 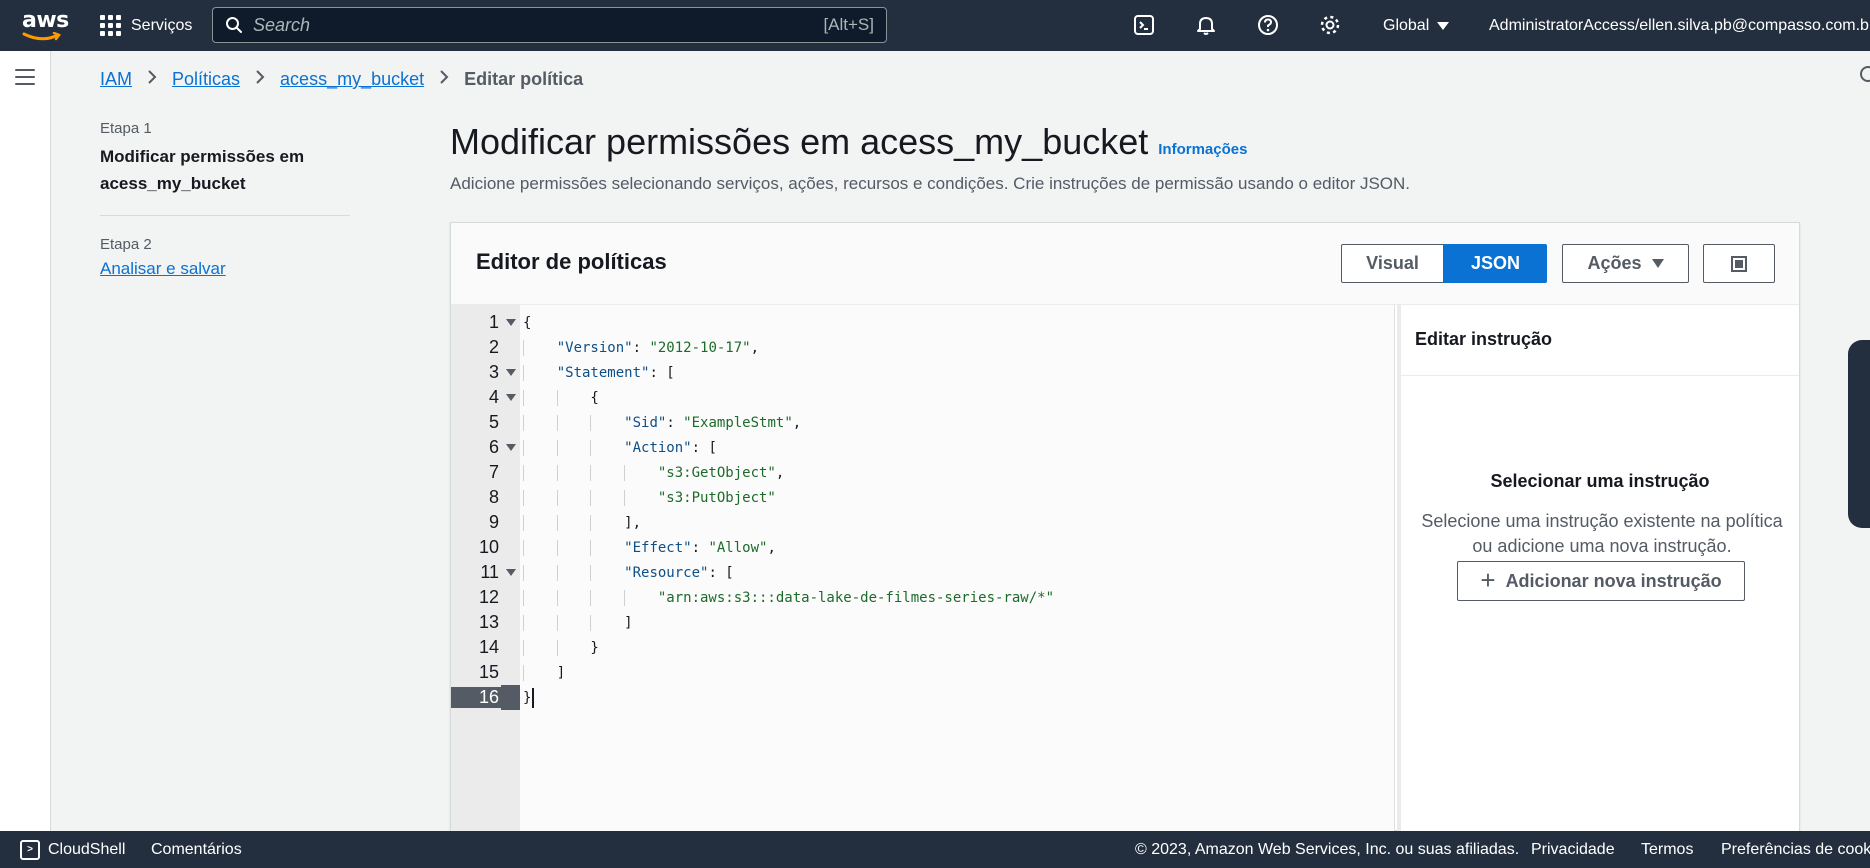 I want to click on code-line: 11 "Resource": [, so click(x=923, y=572).